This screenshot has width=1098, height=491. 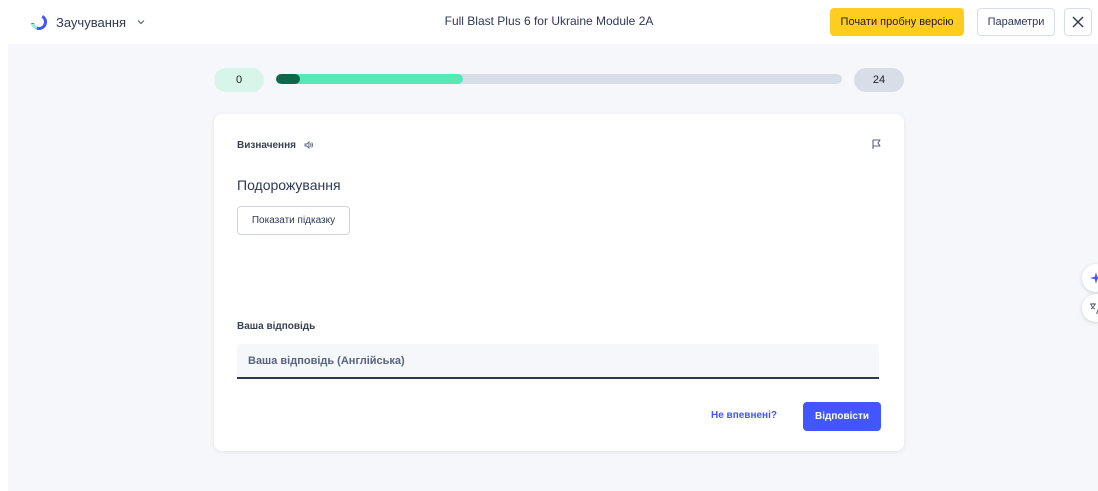 What do you see at coordinates (266, 145) in the screenshot?
I see `prompt-type-label: Визначення` at bounding box center [266, 145].